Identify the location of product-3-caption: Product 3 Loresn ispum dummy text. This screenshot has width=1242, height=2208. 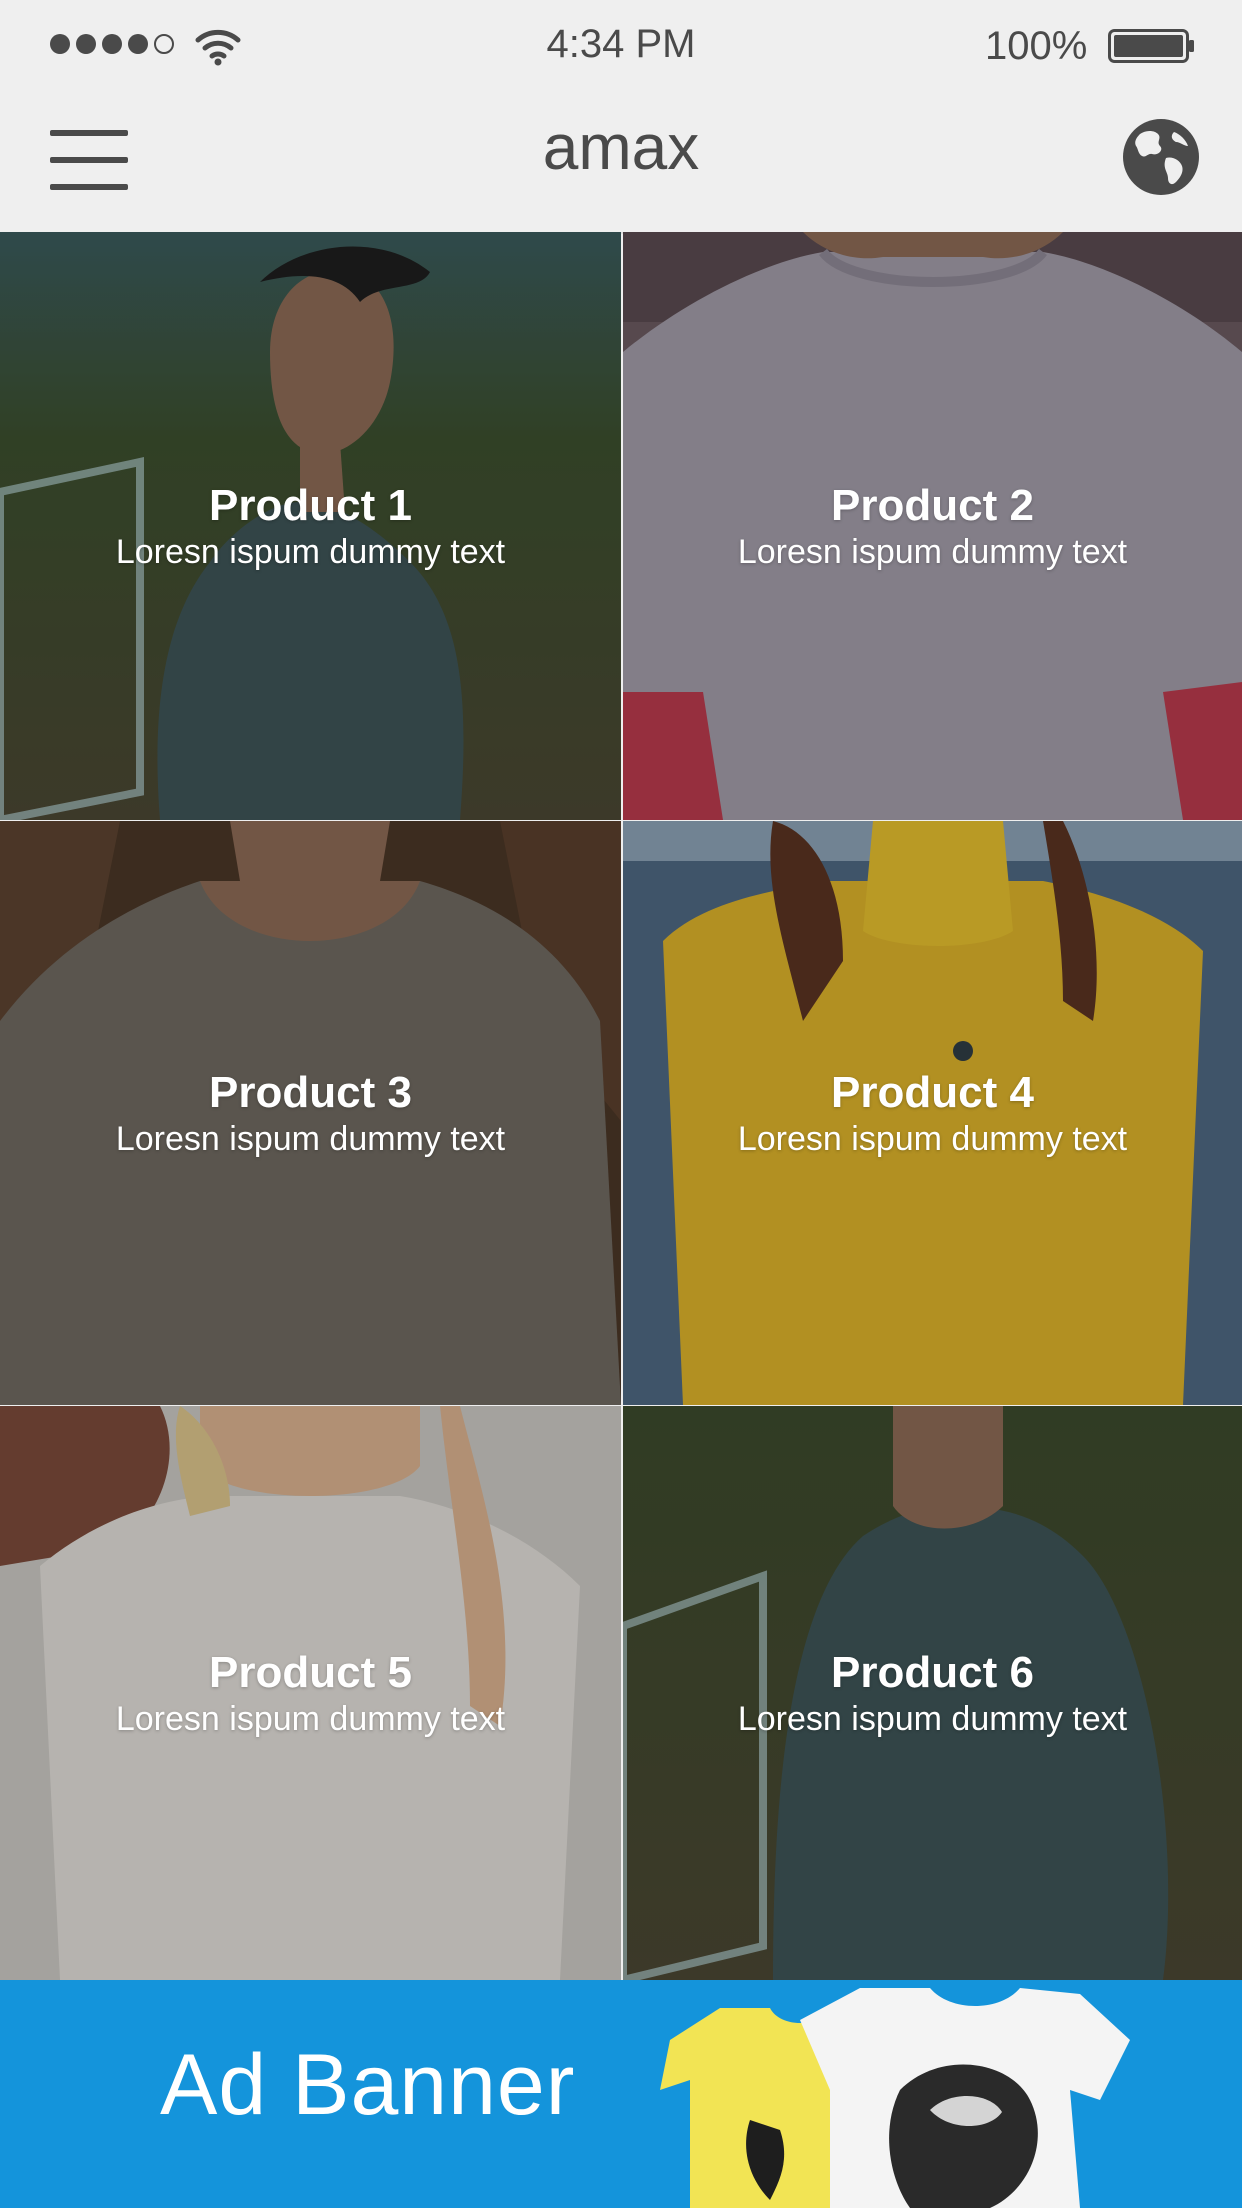
(310, 1113).